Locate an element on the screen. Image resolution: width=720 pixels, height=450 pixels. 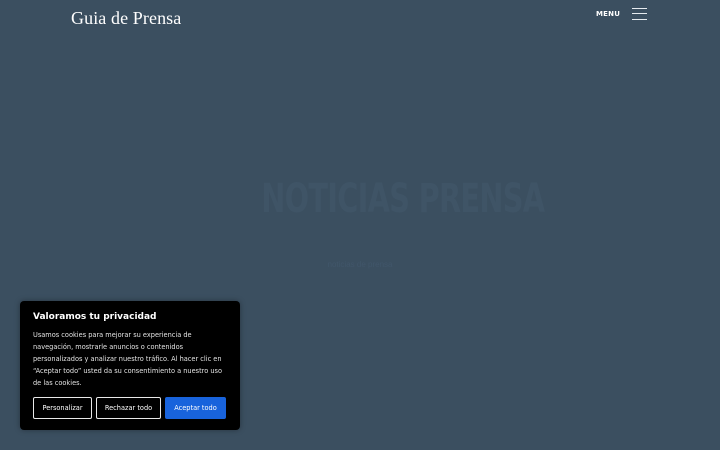
reject-all-button: Rechazar todo is located at coordinates (128, 408).